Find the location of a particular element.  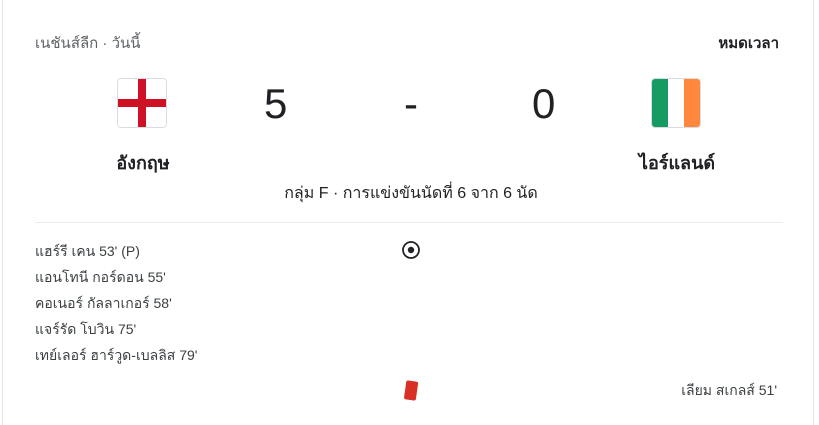

home-team-name: อังกฤษ is located at coordinates (143, 162).